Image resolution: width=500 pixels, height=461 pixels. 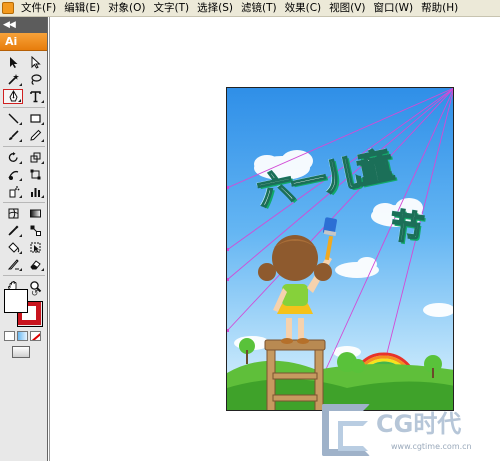 I want to click on live-paint-selection-tool-icon, so click(x=35, y=247).